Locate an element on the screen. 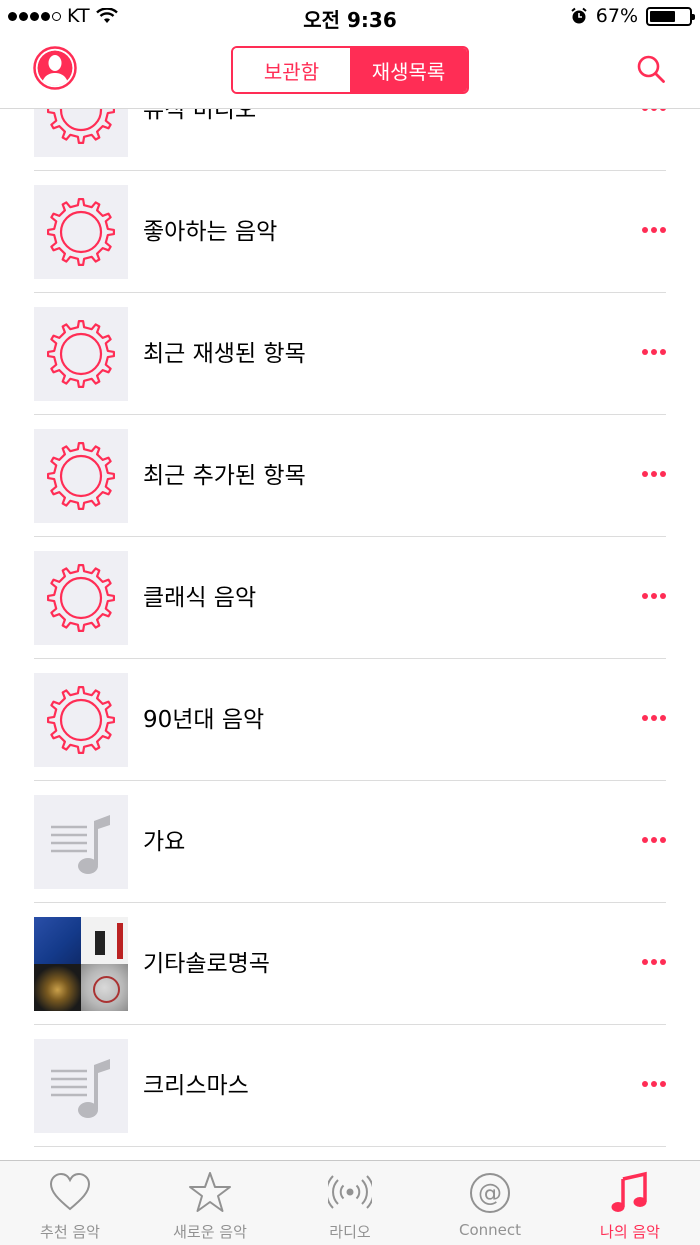  library-segmented-control: 보관함 재생목록 is located at coordinates (350, 70).